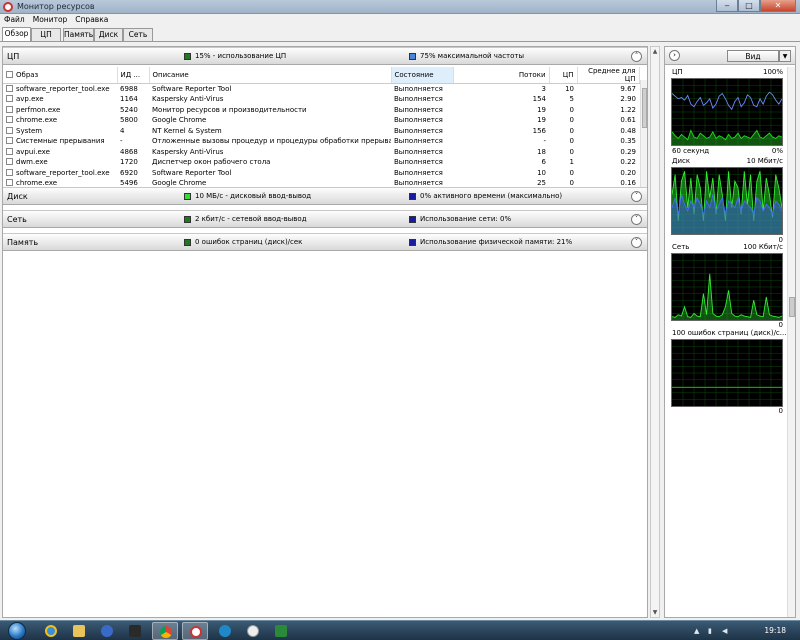 The width and height of the screenshot is (800, 640). I want to click on internet-explorer-icon, so click(51, 631).